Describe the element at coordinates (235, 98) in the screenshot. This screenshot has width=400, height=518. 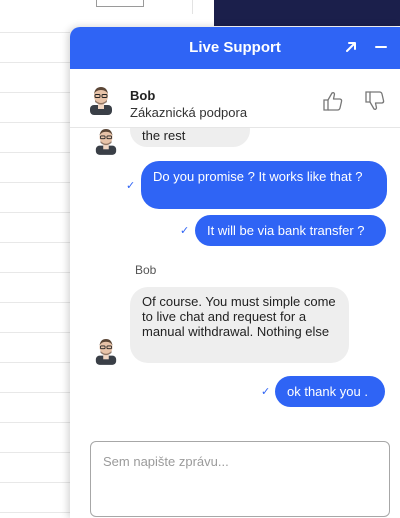
I see `agent-bar: Bob Zákaznická podpora` at that location.